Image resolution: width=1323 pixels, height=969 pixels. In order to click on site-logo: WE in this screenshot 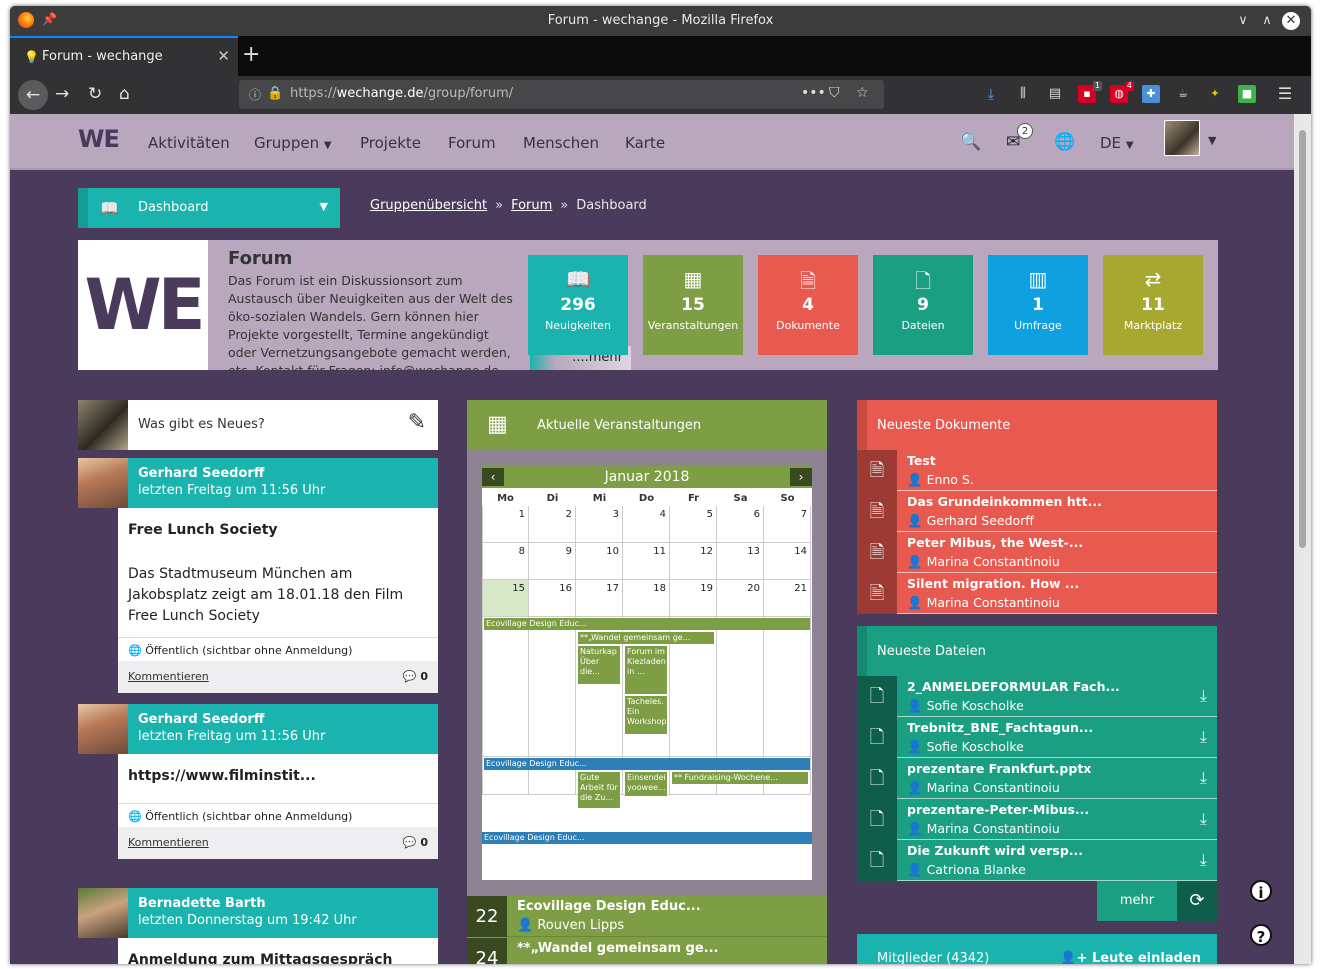, I will do `click(99, 139)`.